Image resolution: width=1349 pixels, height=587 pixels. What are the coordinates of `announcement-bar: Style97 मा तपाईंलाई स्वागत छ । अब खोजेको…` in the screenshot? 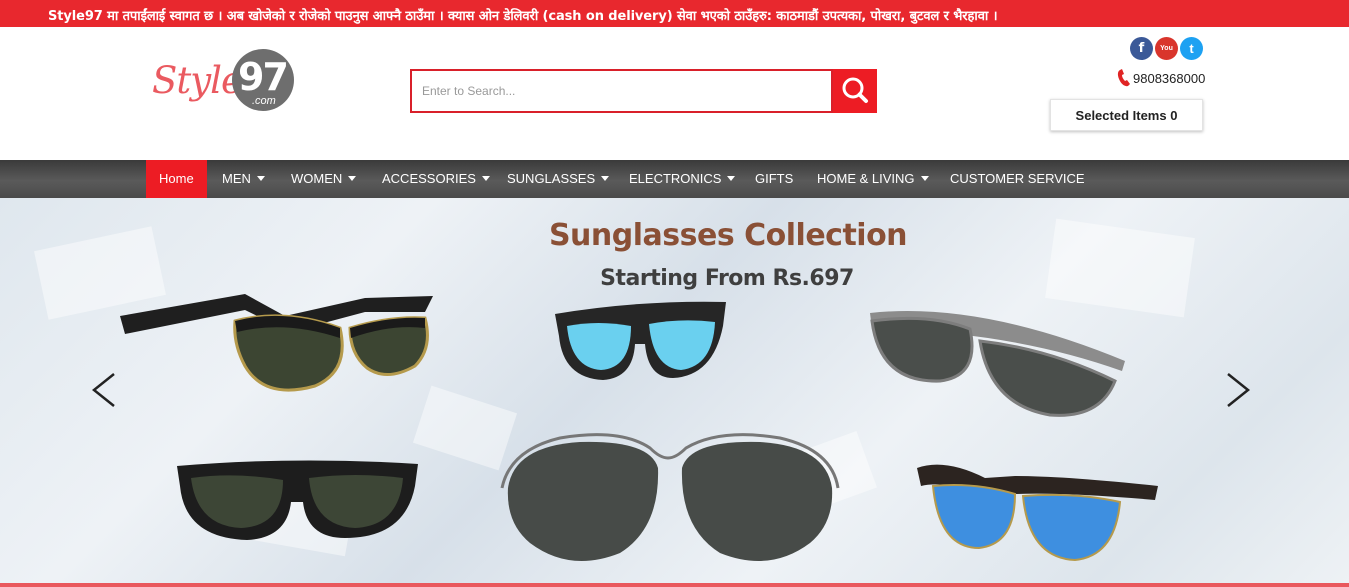 It's located at (674, 13).